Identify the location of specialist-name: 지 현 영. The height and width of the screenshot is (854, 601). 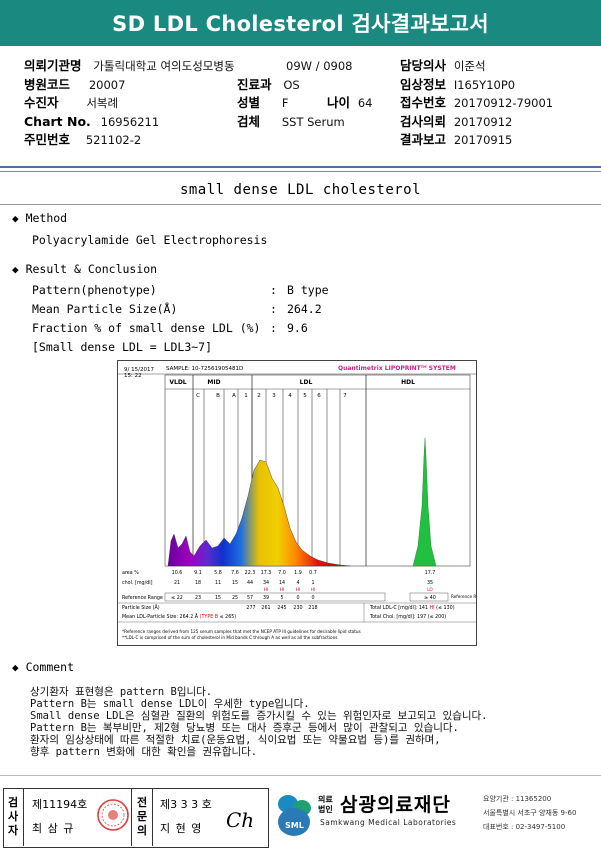
(181, 828).